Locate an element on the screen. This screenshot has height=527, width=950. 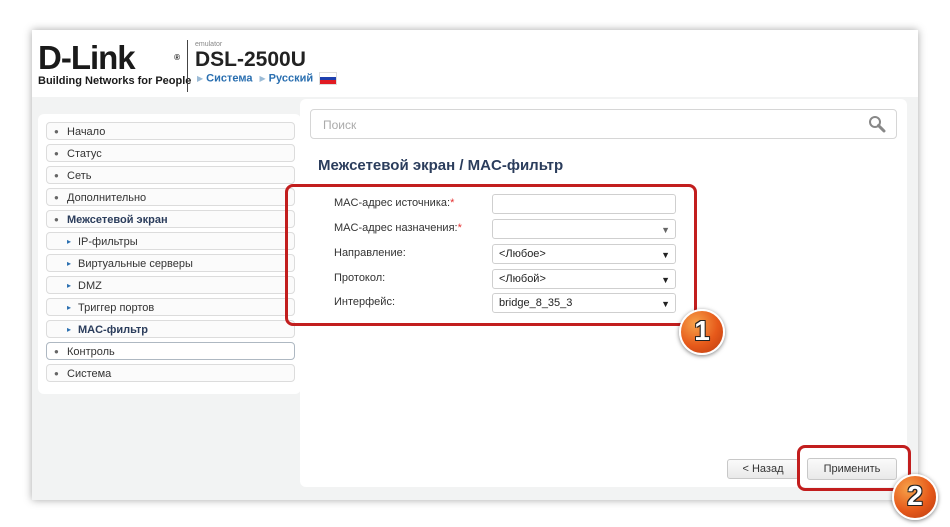
sidebar-item-label: Контроль is located at coordinates (91, 352).